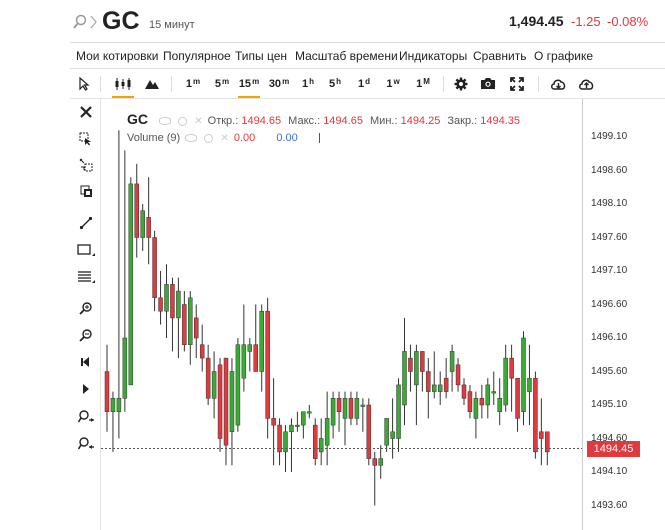  I want to click on cloud-download-icon, so click(558, 83).